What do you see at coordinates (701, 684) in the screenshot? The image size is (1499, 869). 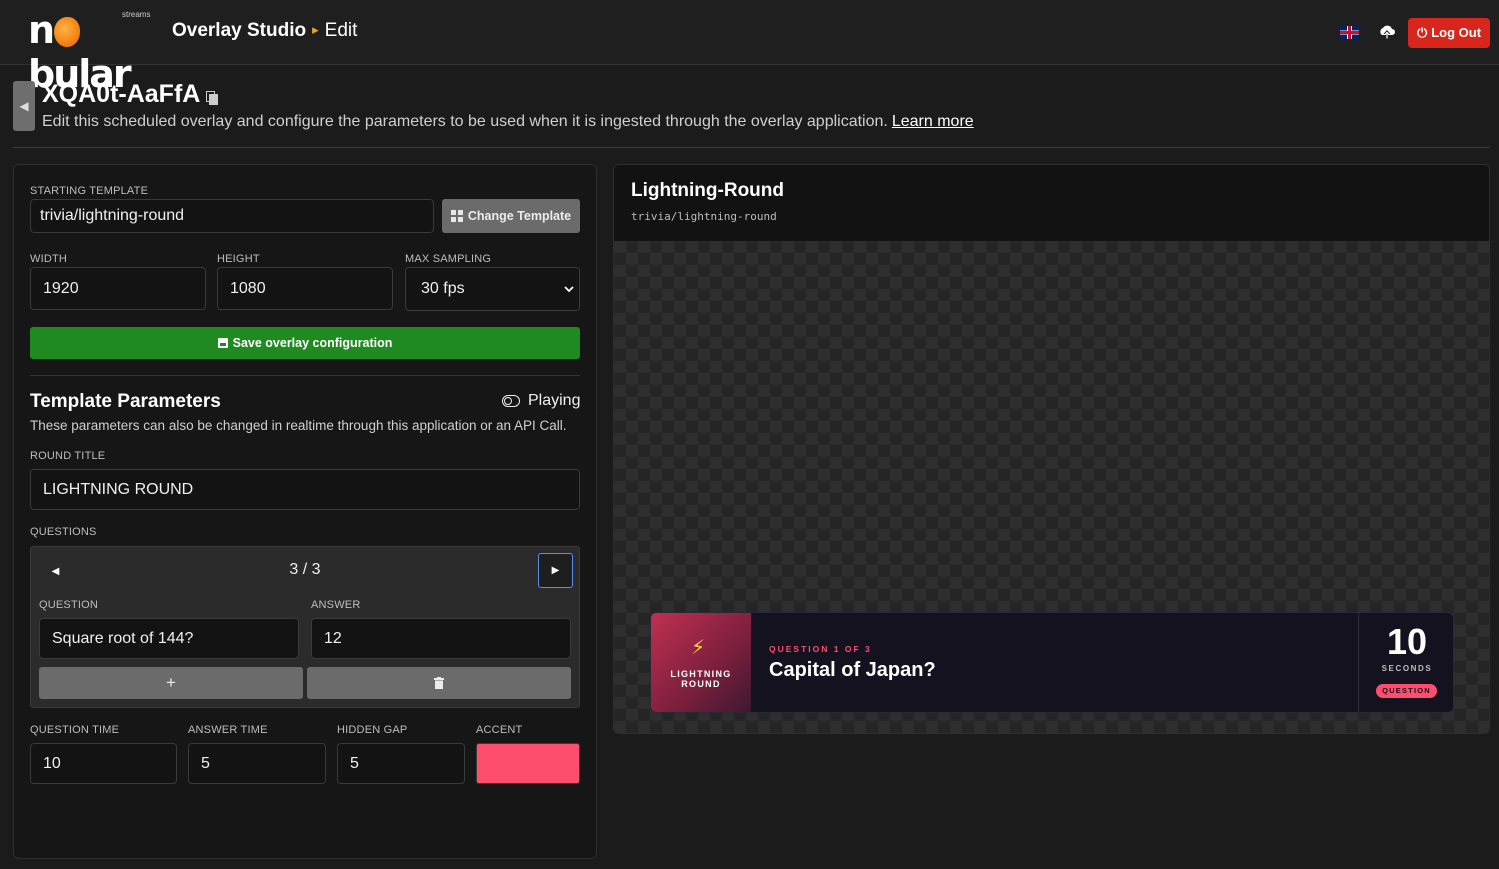 I see `badge-line-2: ROUND` at bounding box center [701, 684].